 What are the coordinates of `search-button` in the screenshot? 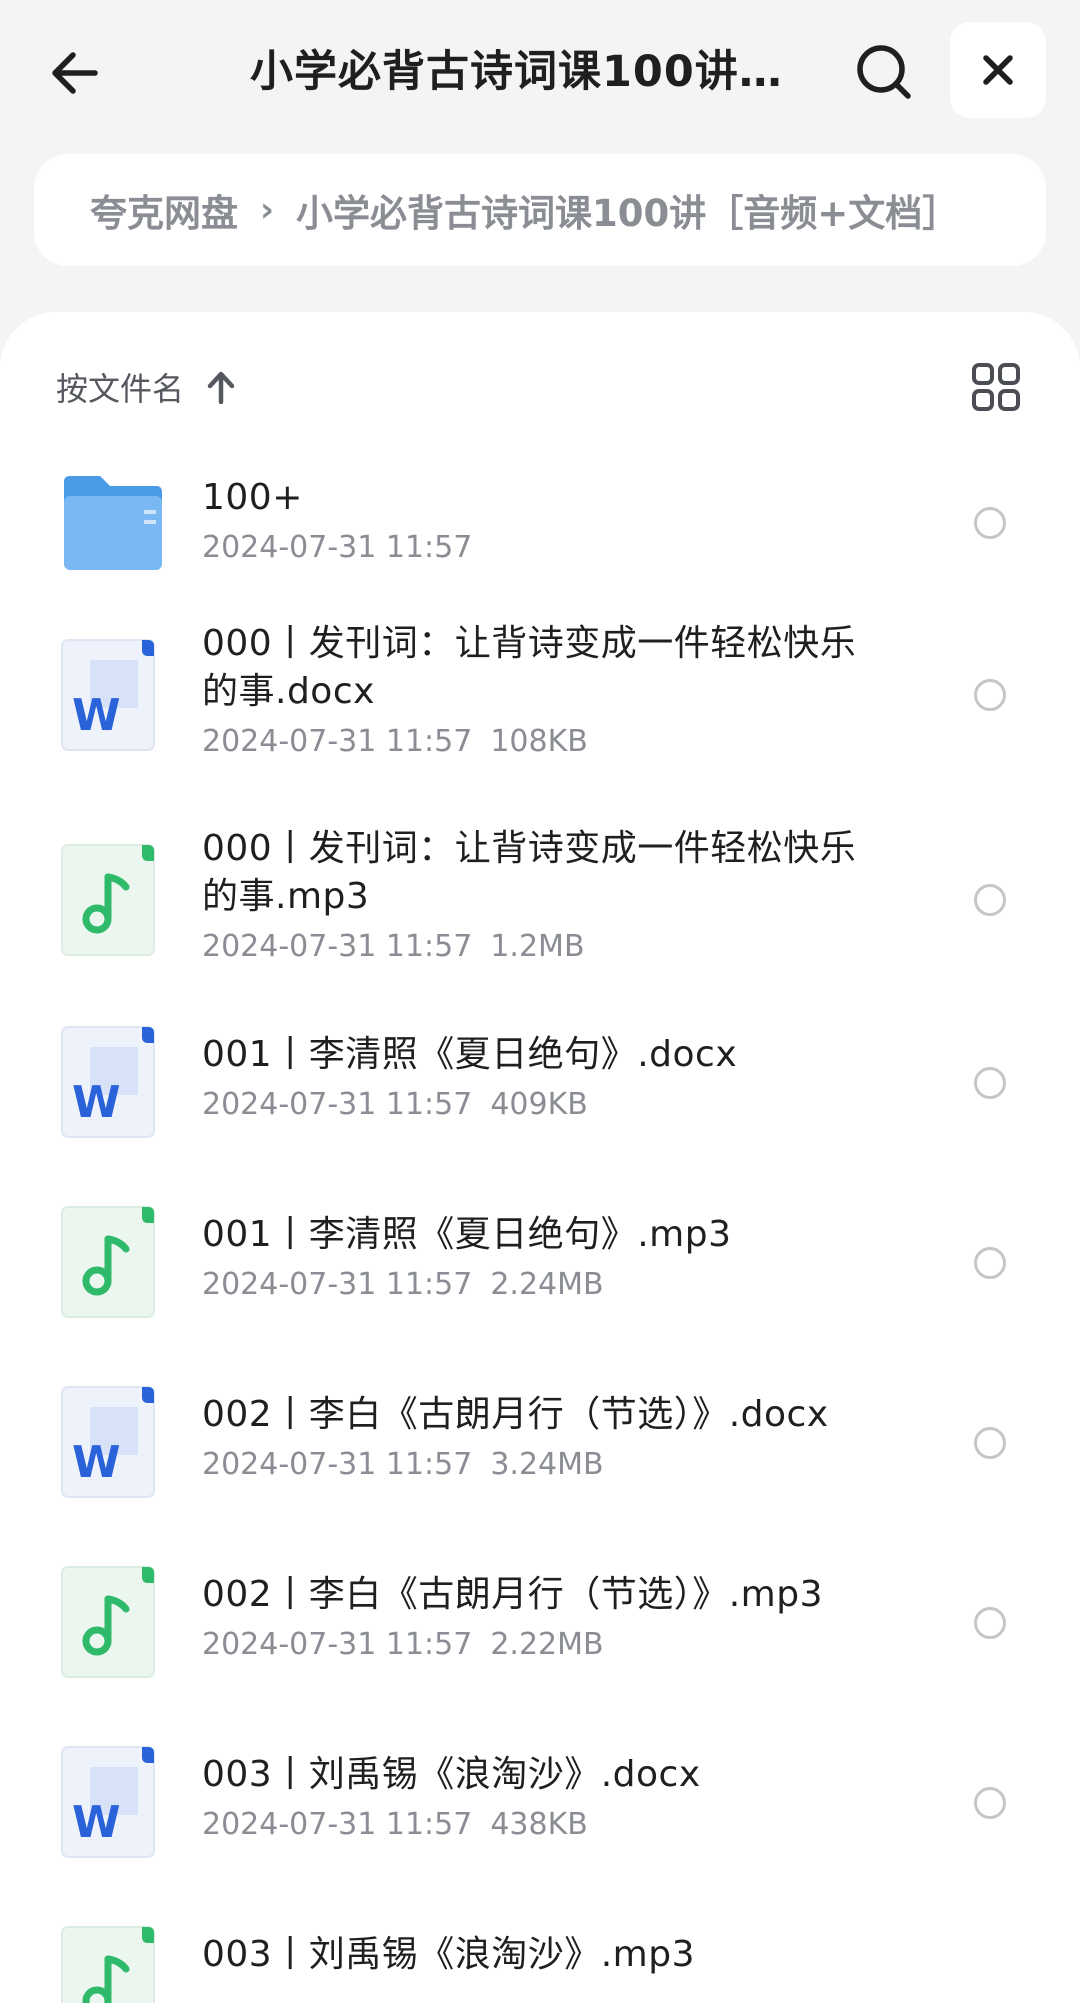 It's located at (884, 72).